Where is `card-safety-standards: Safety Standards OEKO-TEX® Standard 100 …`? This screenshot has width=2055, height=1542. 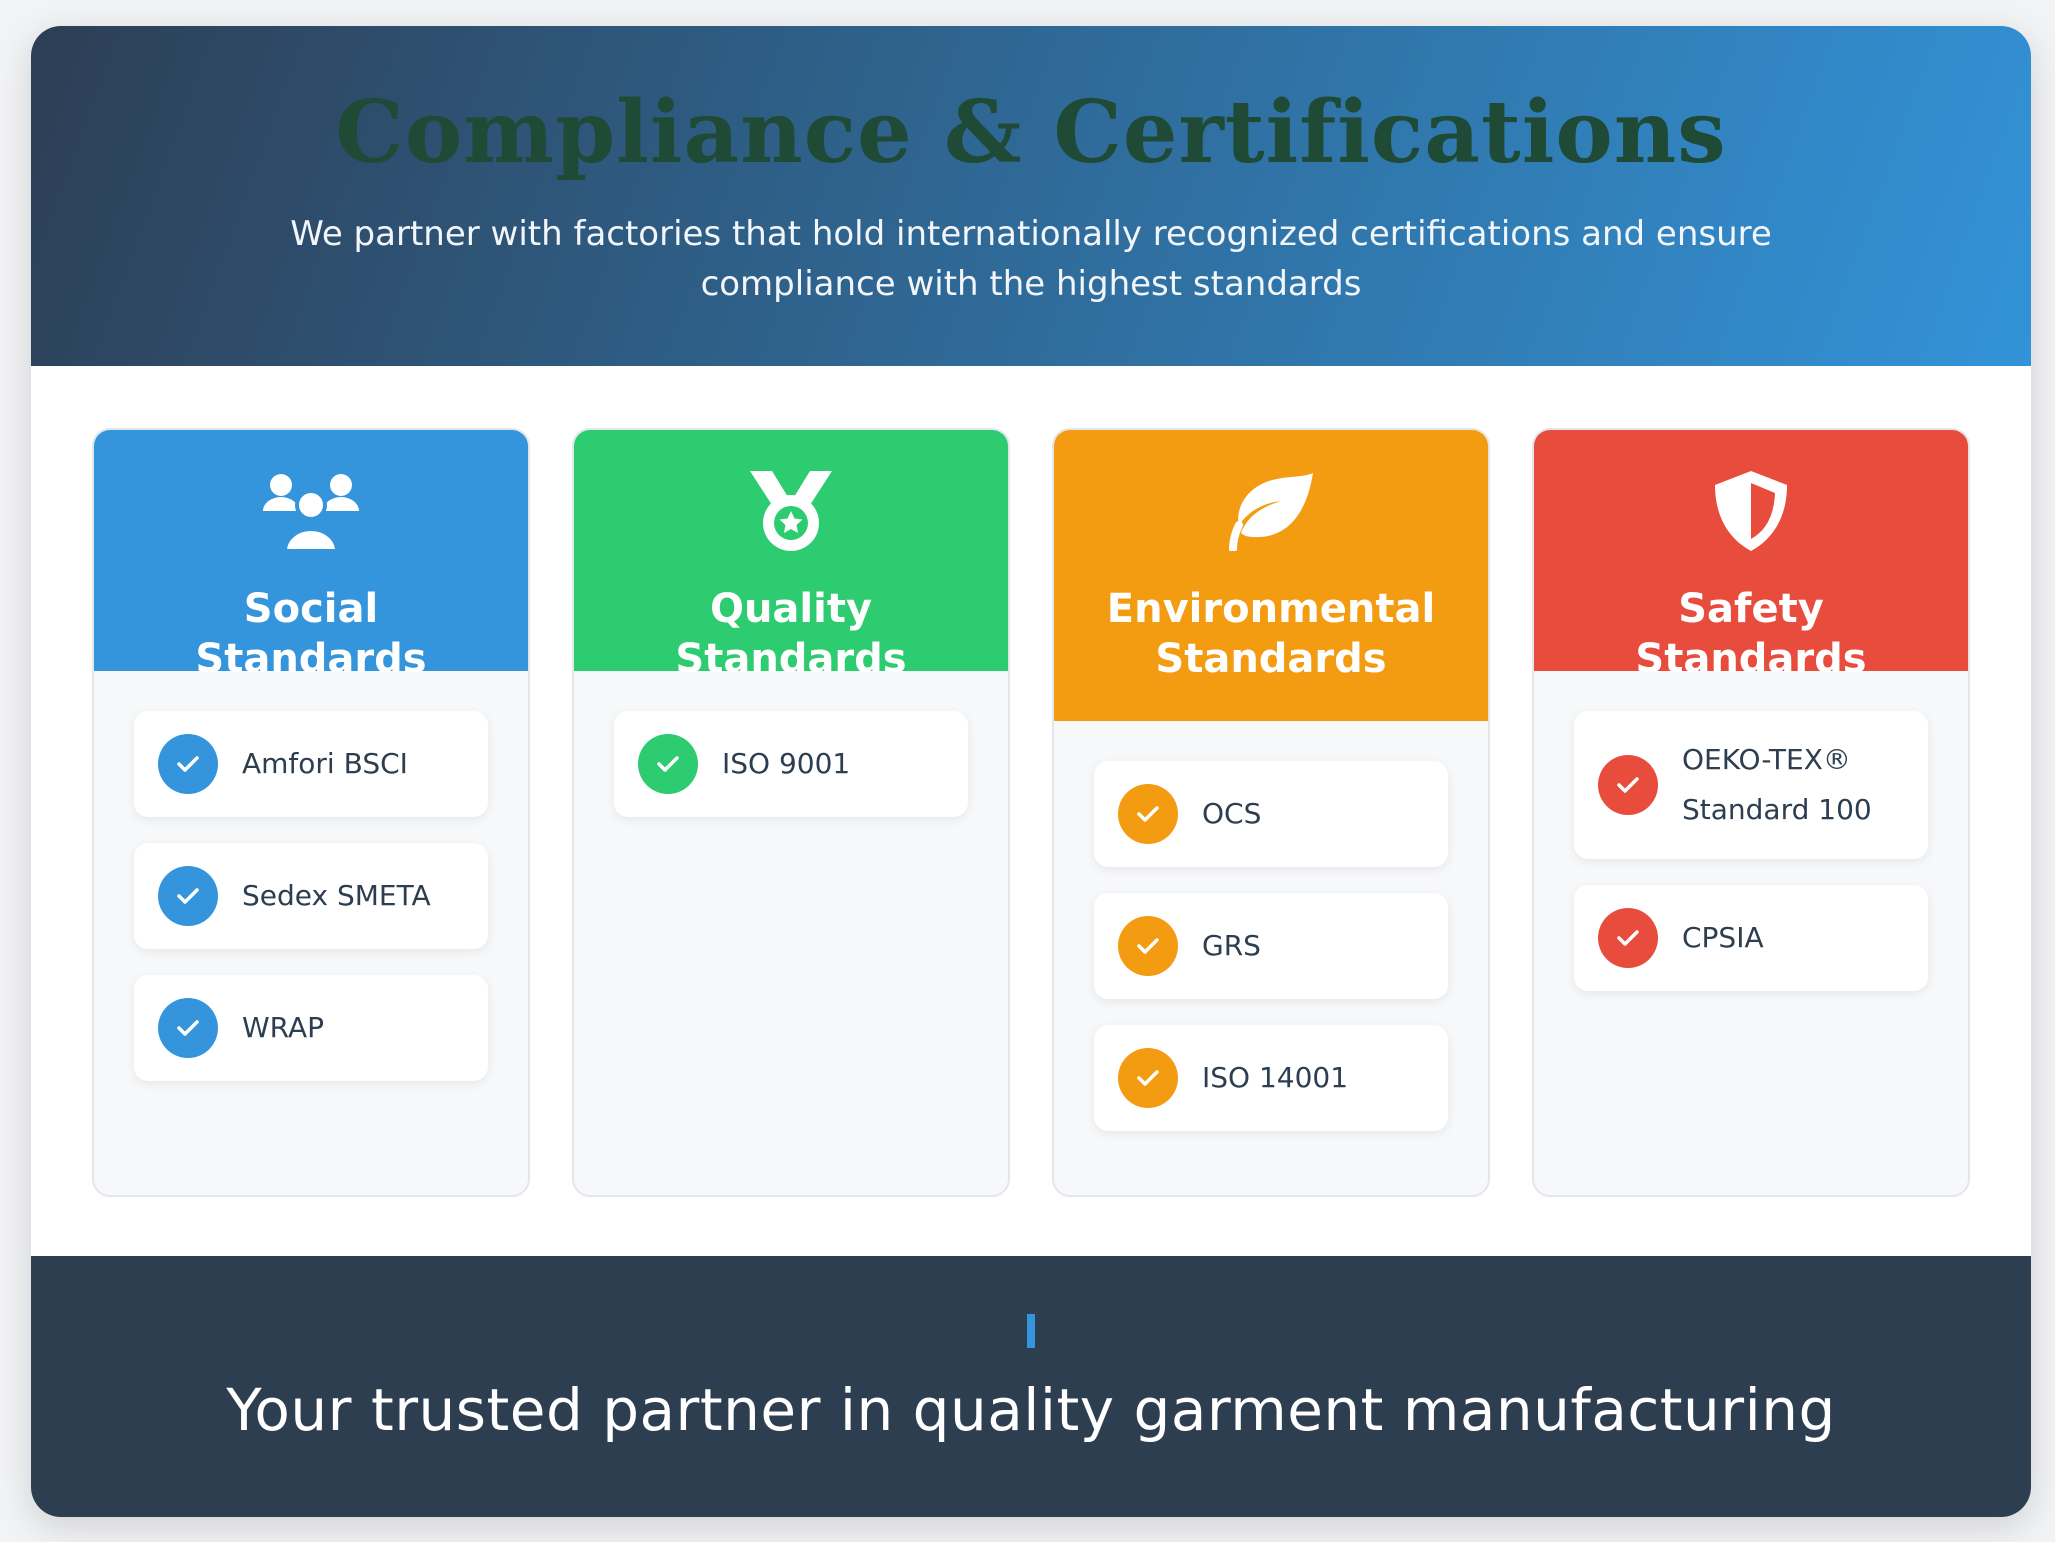 card-safety-standards: Safety Standards OEKO-TEX® Standard 100 … is located at coordinates (1751, 812).